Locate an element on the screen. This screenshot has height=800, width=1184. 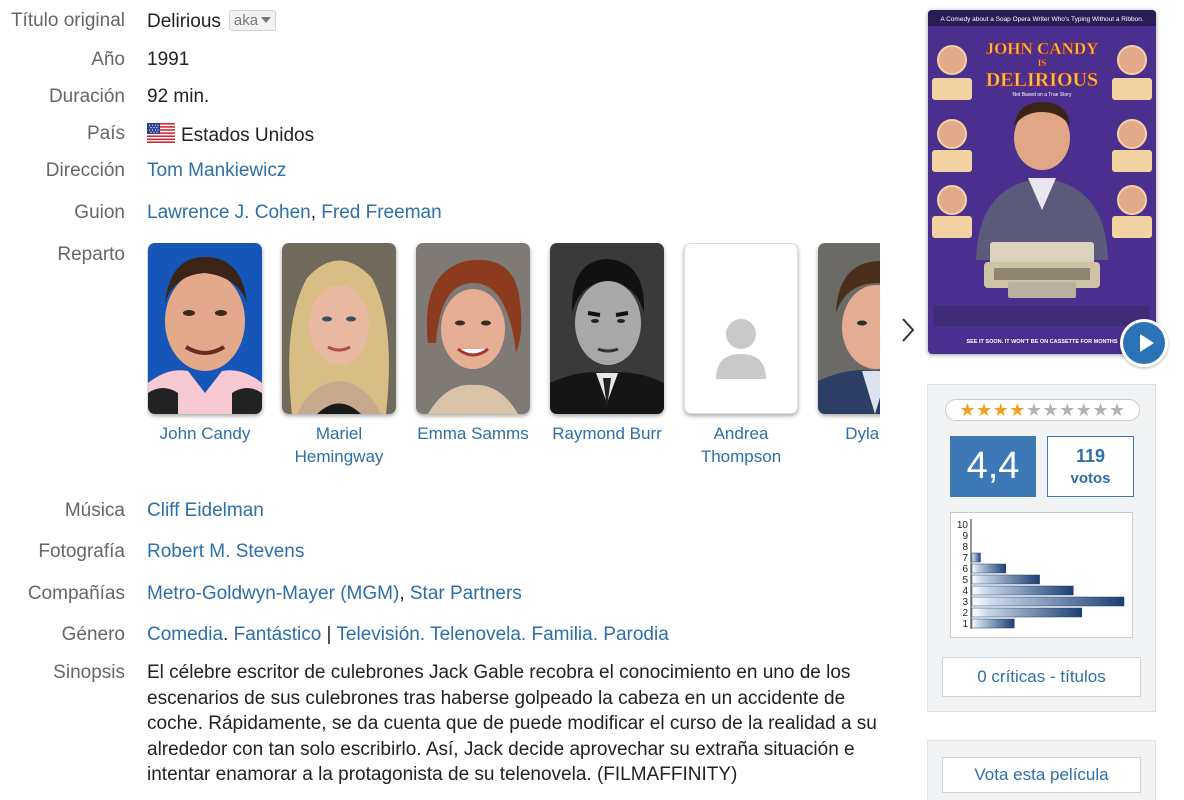
country-value: Estados Unidos is located at coordinates (230, 135).